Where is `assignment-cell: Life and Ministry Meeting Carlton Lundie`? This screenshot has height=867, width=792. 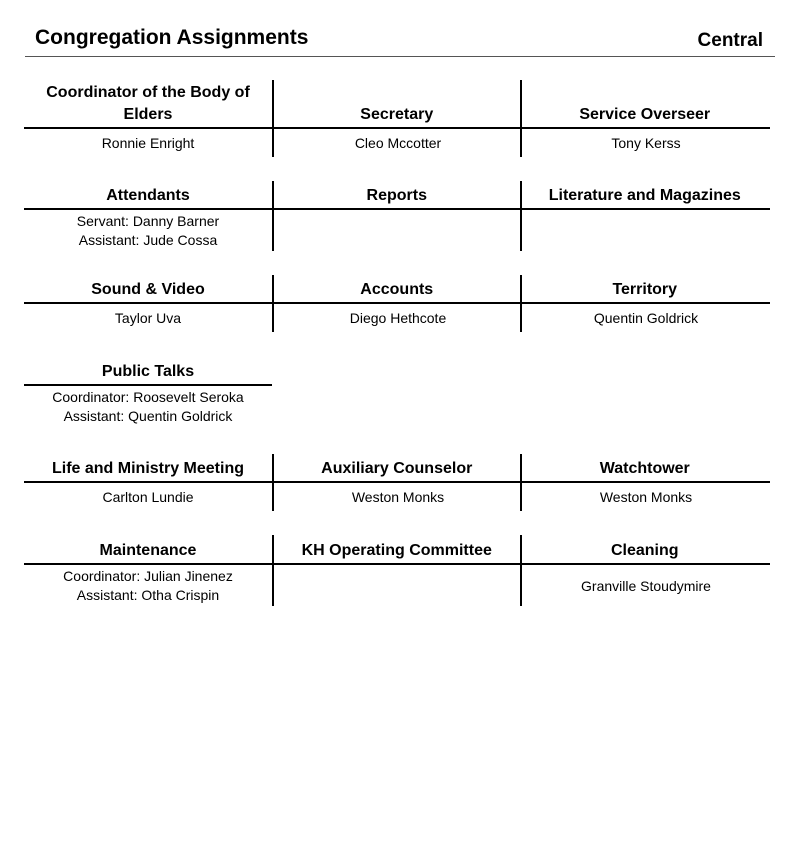
assignment-cell: Life and Ministry Meeting Carlton Lundie is located at coordinates (148, 482).